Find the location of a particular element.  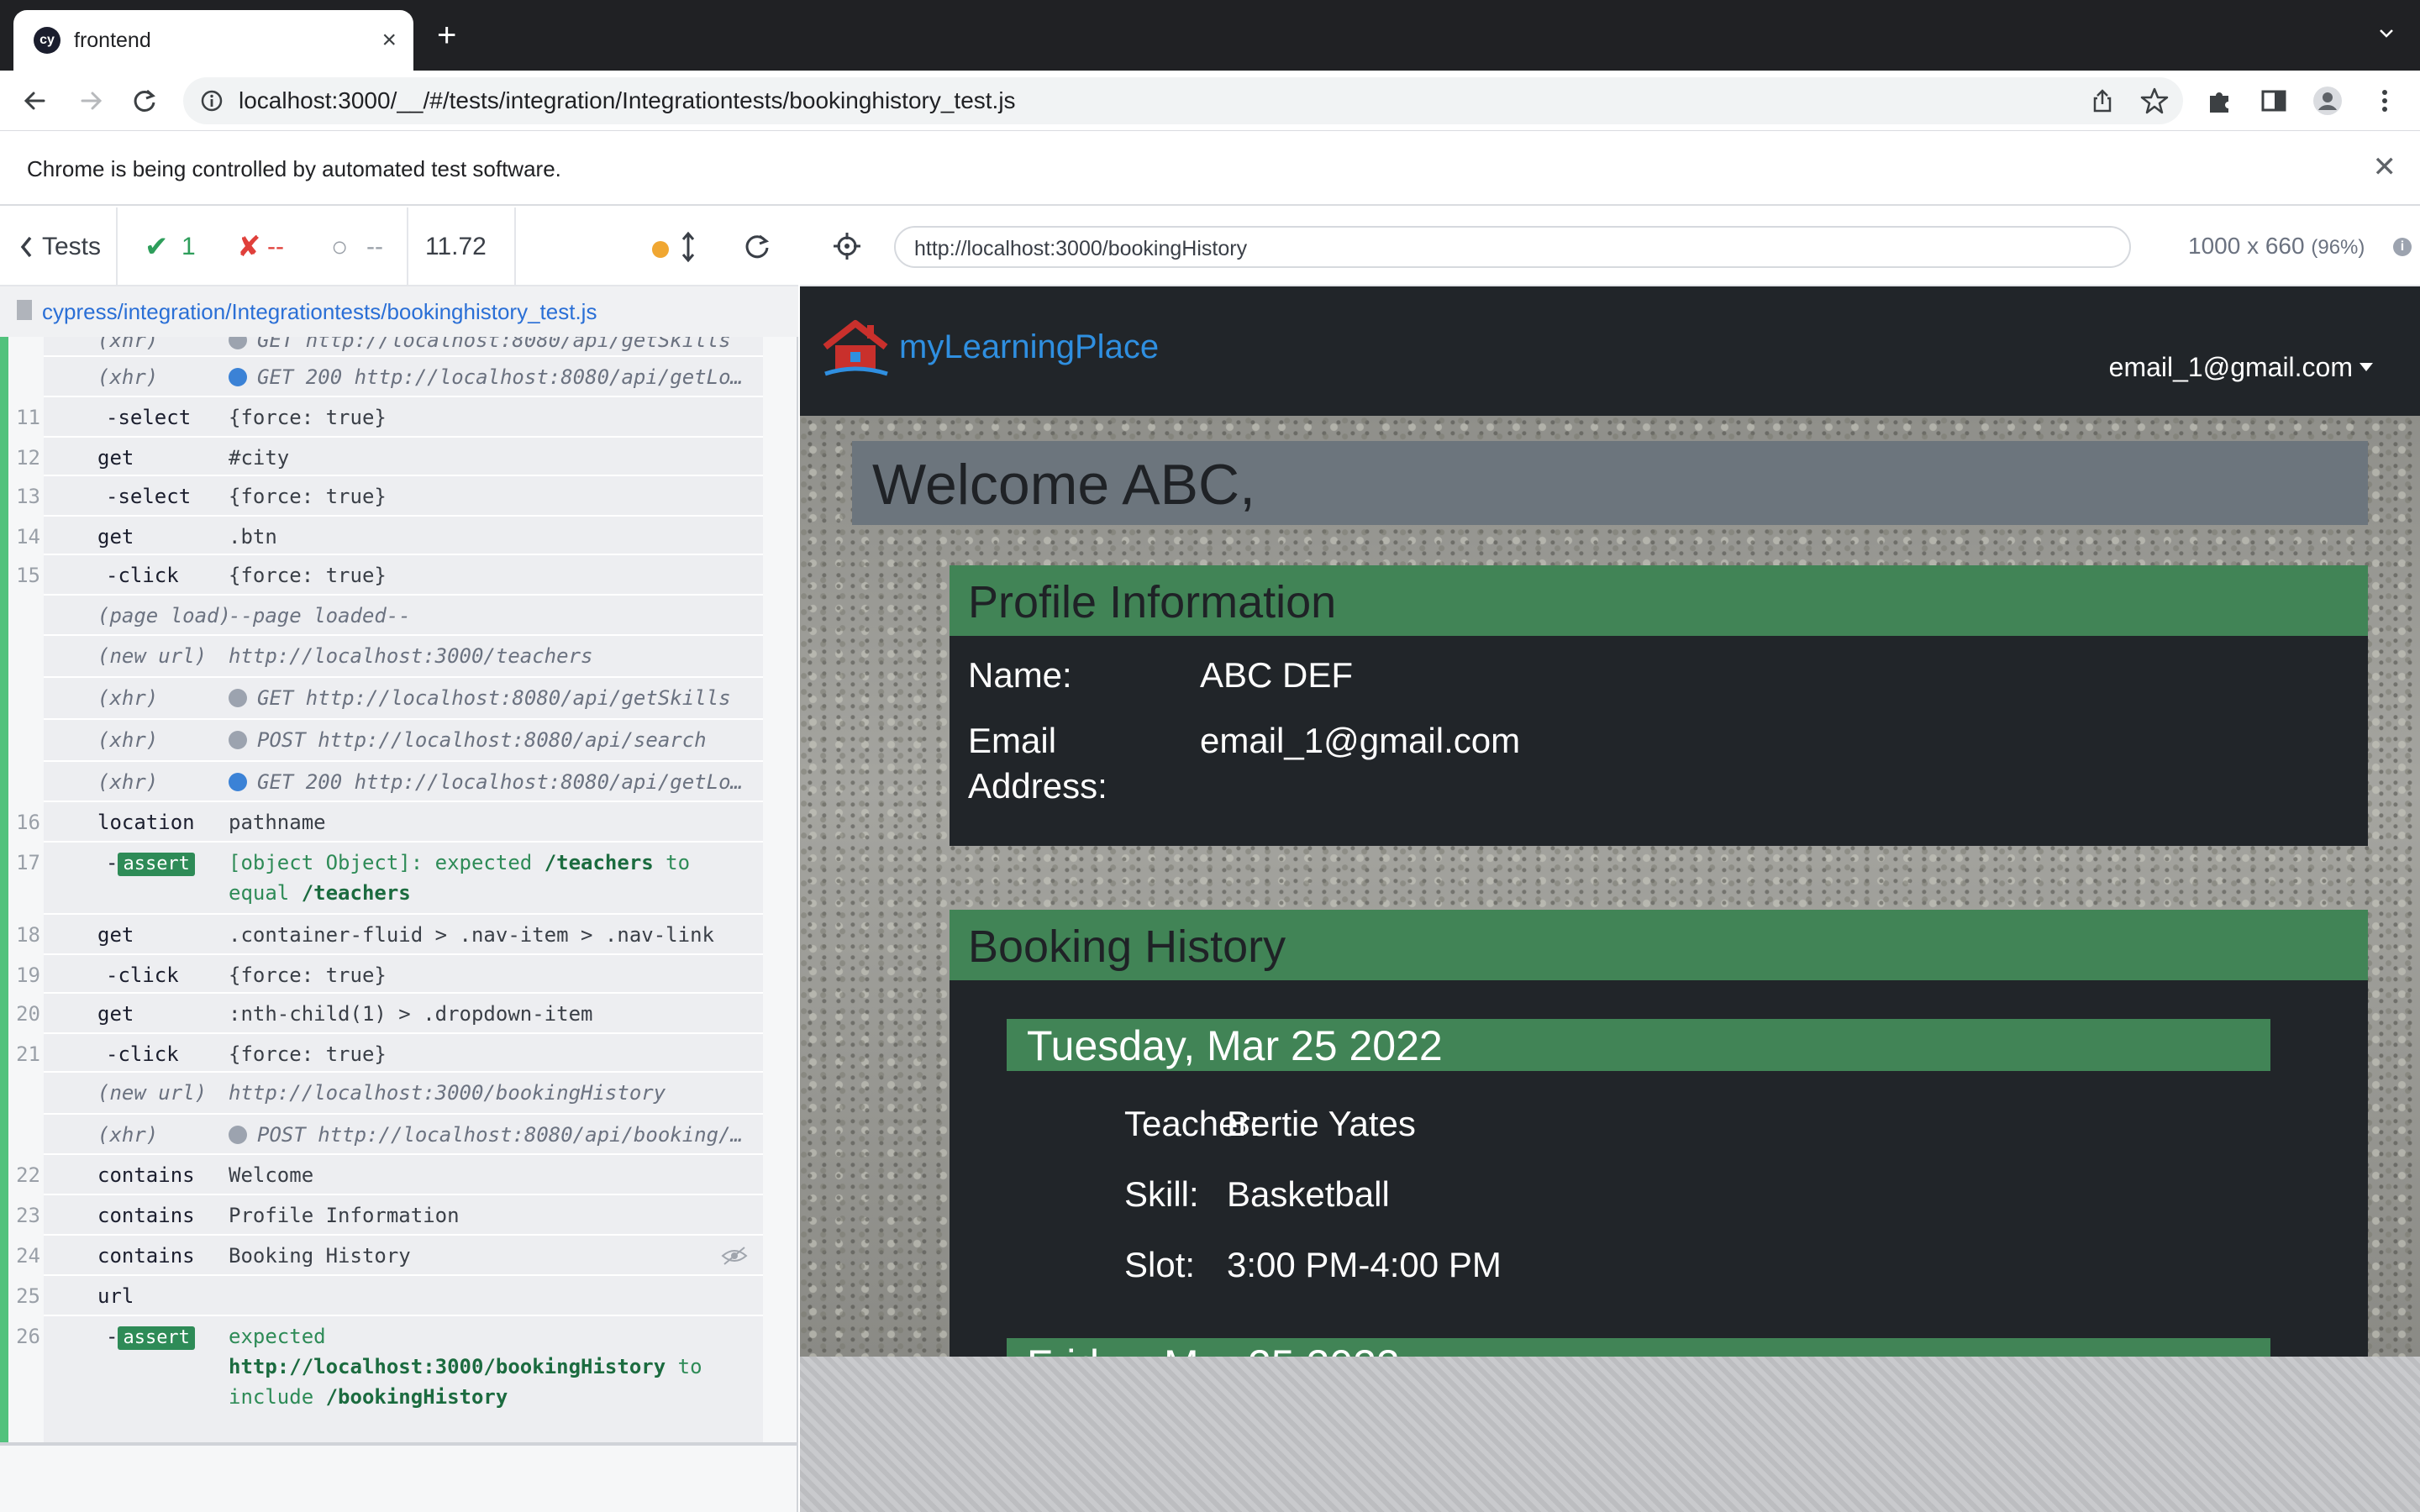

command-row: 24 contains Booking History is located at coordinates (390, 1256).